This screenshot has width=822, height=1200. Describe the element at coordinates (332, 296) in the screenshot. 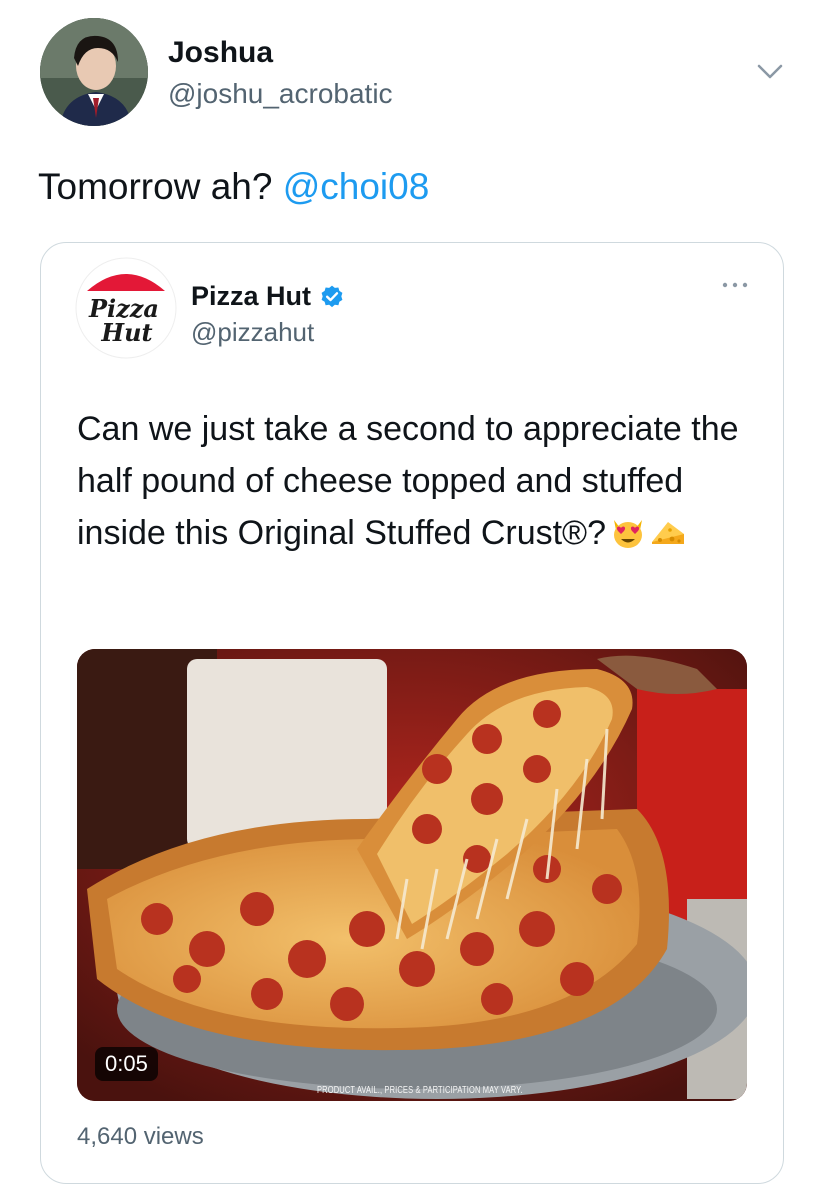

I see `verified-badge-icon` at that location.